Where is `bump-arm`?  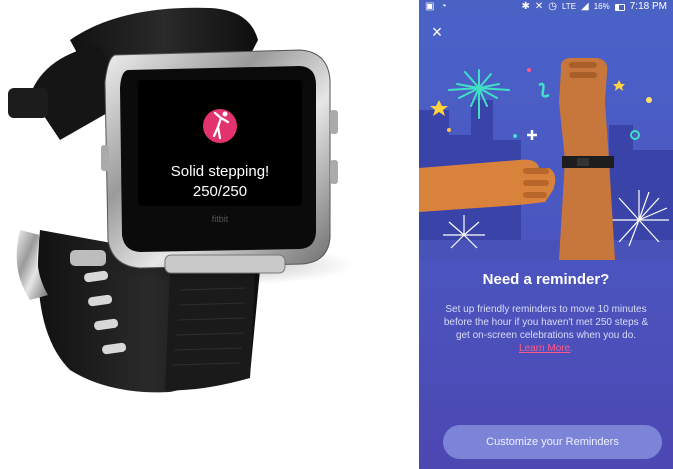
bump-arm is located at coordinates (487, 185).